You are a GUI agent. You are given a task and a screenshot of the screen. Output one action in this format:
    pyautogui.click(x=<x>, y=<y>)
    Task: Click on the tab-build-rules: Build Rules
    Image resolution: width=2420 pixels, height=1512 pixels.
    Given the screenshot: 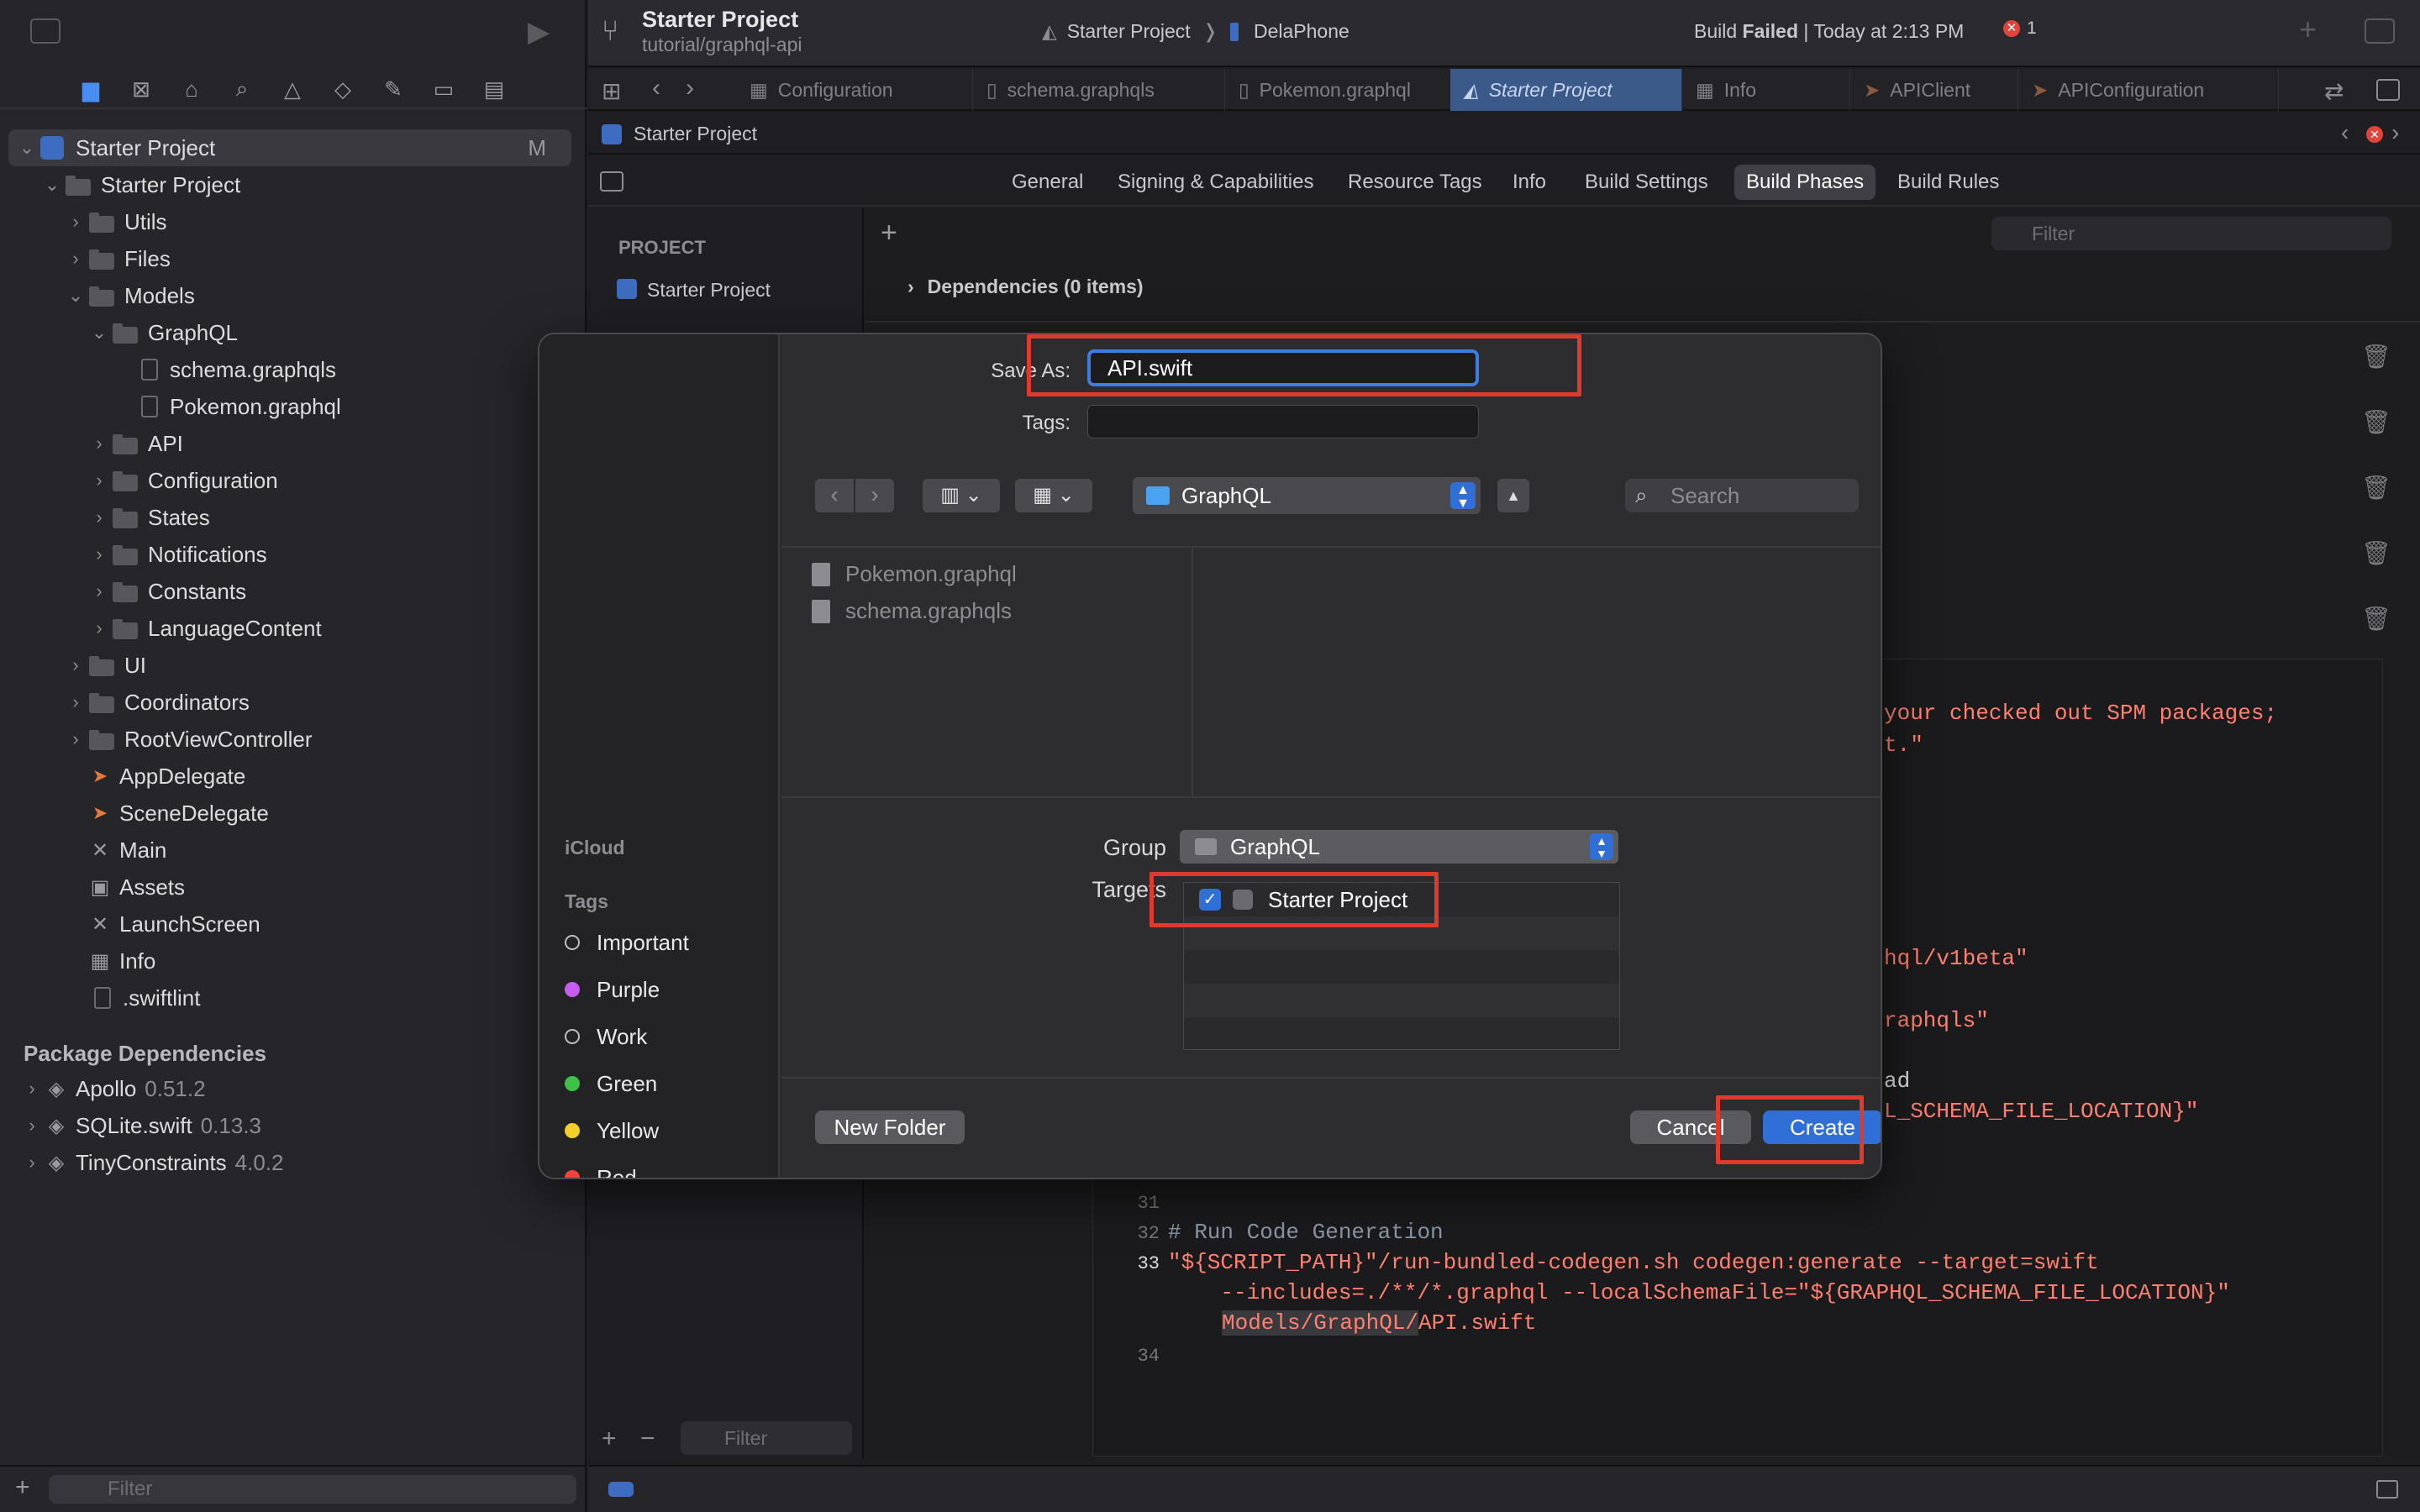 What is the action you would take?
    pyautogui.click(x=1948, y=182)
    